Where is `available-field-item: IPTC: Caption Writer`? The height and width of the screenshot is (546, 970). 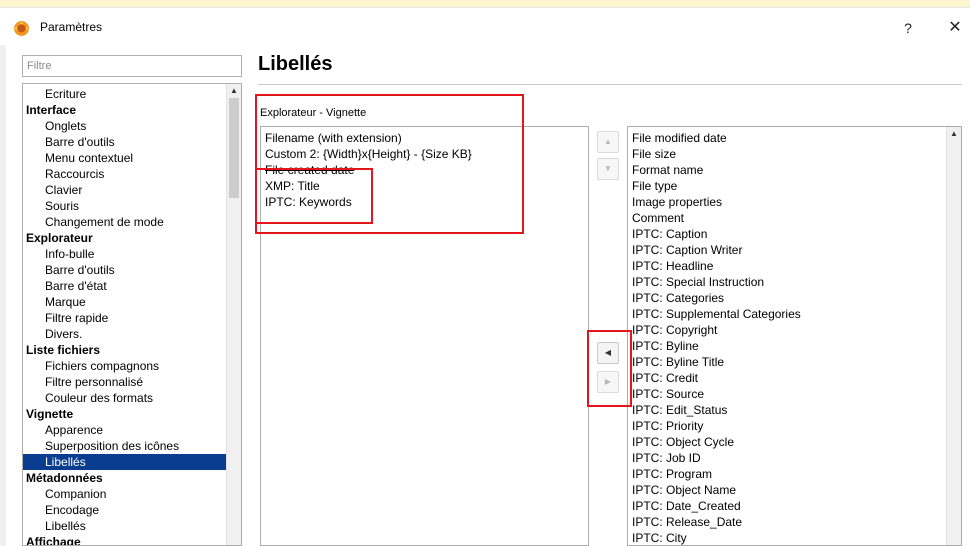
available-field-item: IPTC: Caption Writer is located at coordinates (716, 250).